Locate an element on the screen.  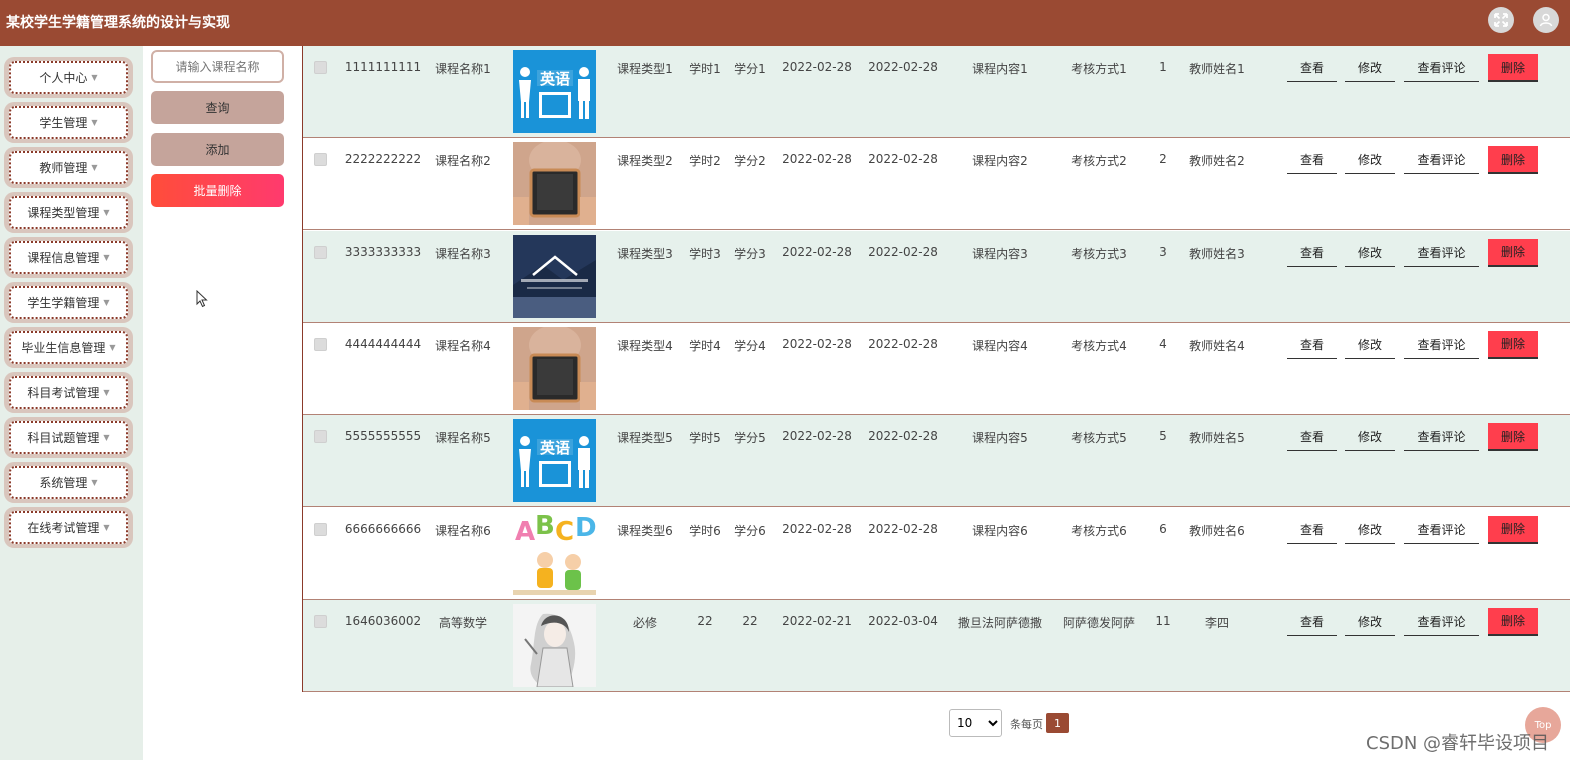
cell-type: 课程类型4 is located at coordinates (645, 345).